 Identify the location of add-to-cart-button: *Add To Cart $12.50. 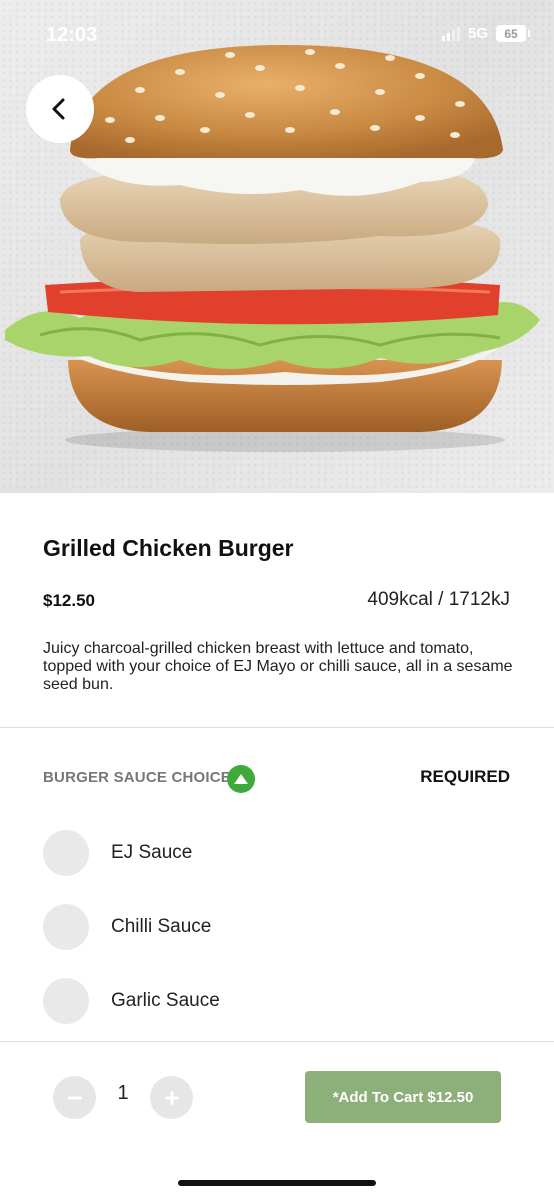
(403, 1097).